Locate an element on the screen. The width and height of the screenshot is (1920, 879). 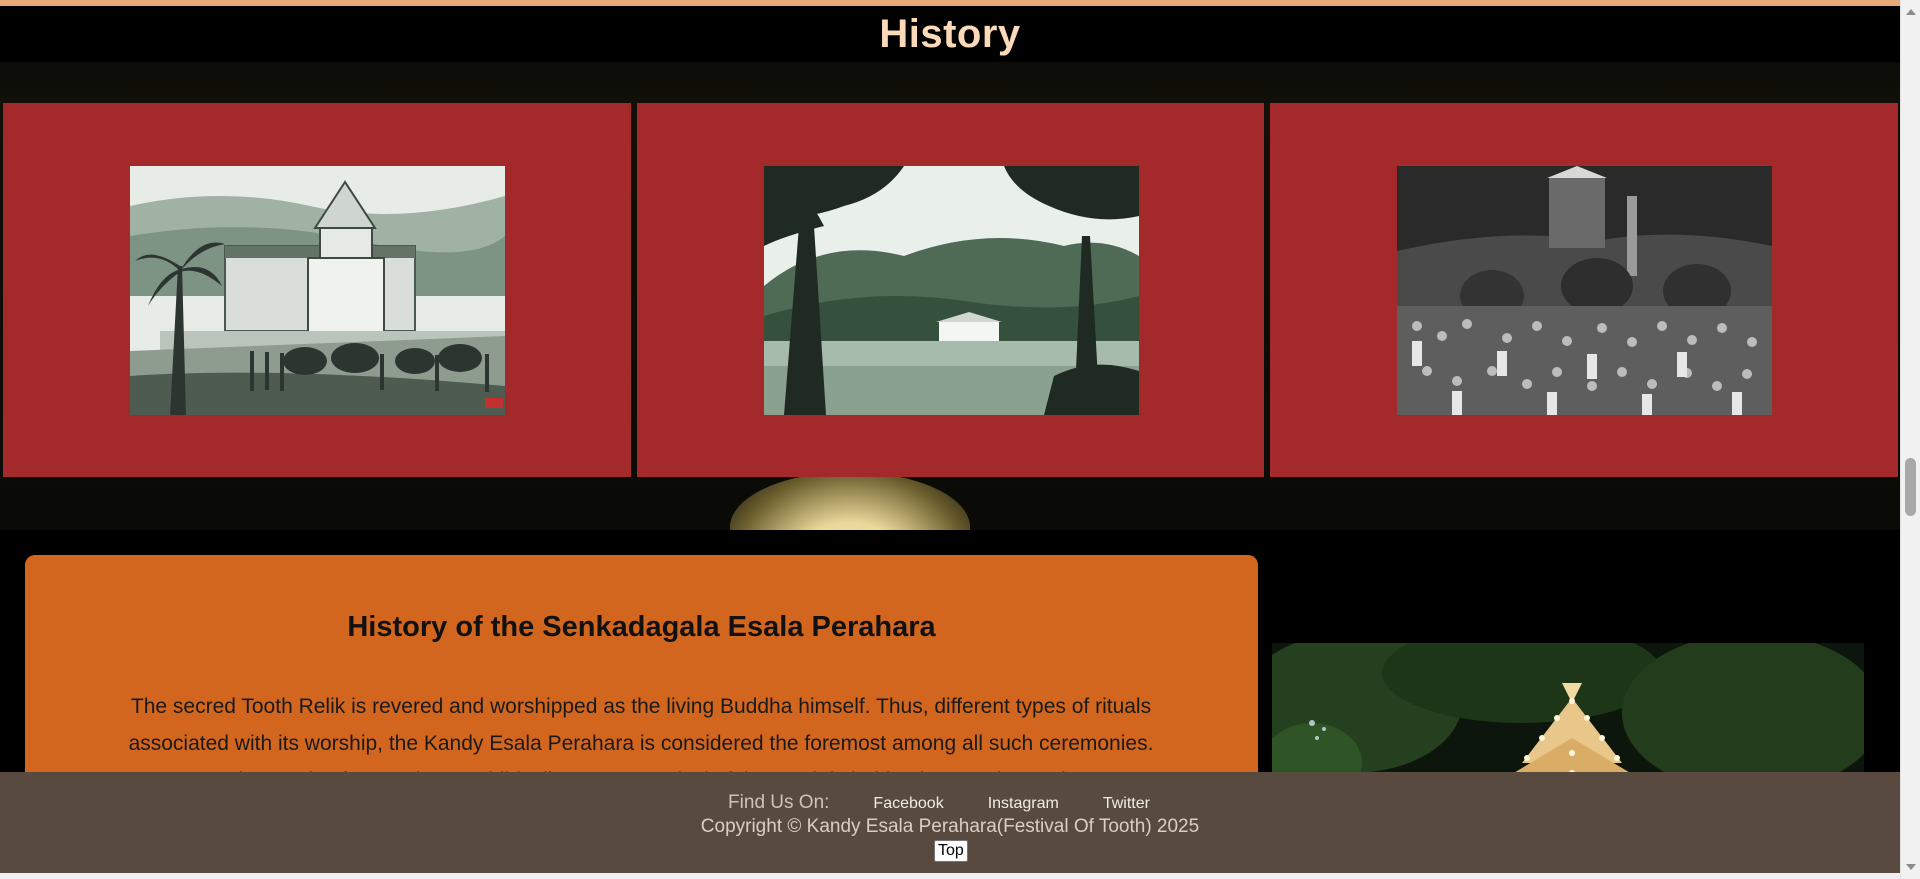
back-to-top-button: Top is located at coordinates (951, 851).